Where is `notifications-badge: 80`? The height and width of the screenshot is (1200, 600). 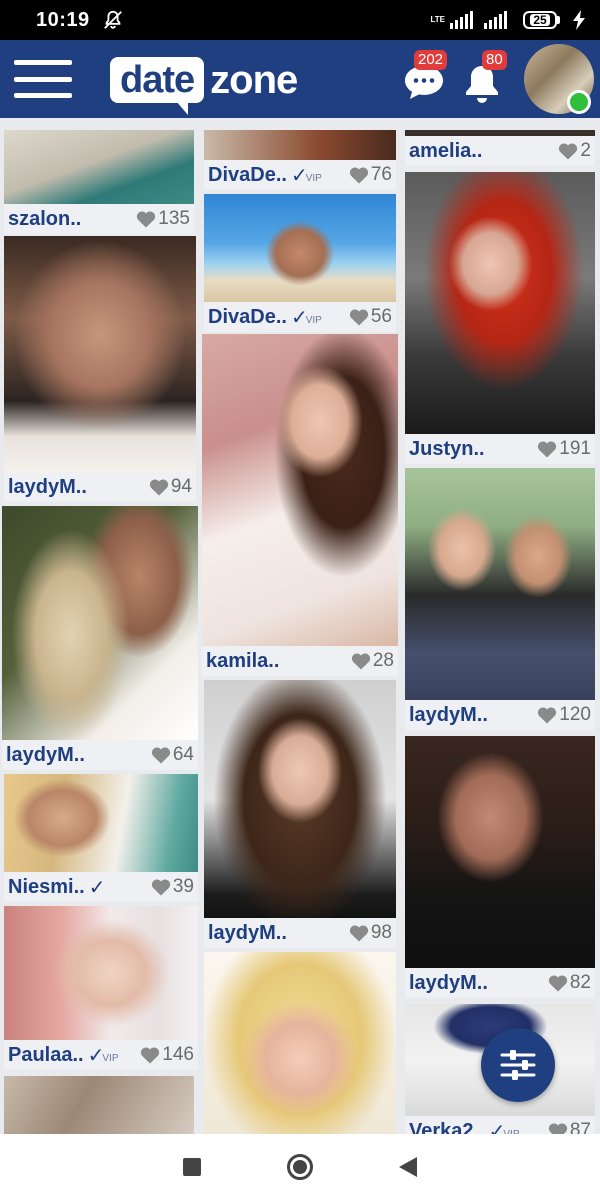 notifications-badge: 80 is located at coordinates (494, 60).